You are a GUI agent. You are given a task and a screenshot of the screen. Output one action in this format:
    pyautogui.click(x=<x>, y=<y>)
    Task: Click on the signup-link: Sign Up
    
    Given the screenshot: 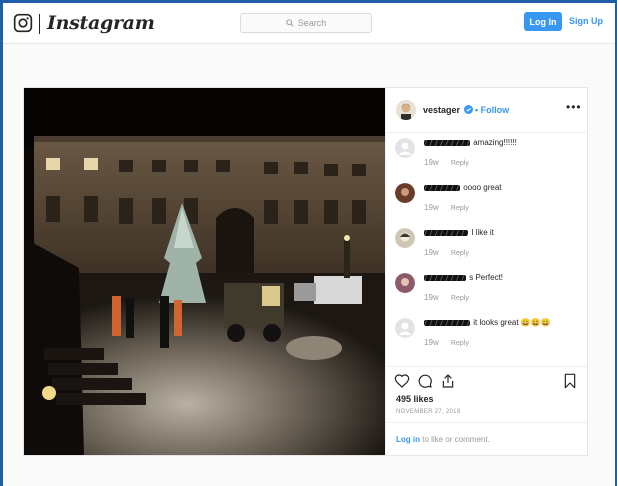 What is the action you would take?
    pyautogui.click(x=586, y=21)
    